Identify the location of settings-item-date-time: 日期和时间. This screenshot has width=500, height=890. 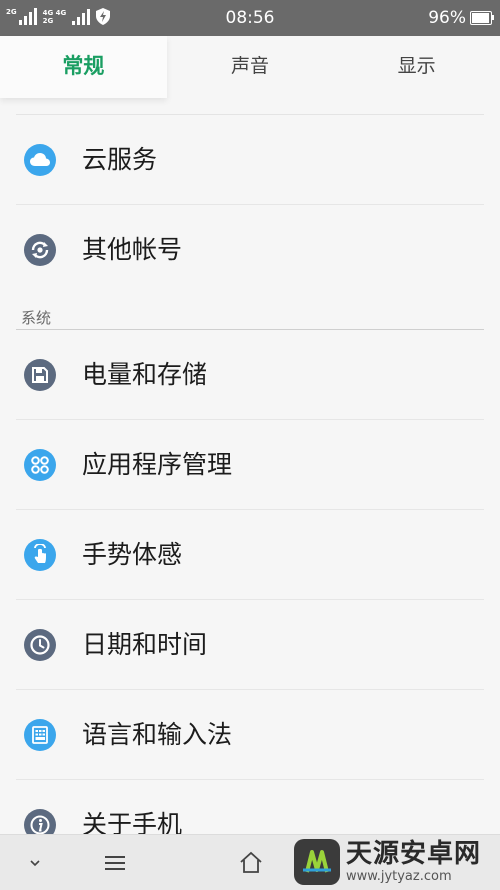
(250, 645).